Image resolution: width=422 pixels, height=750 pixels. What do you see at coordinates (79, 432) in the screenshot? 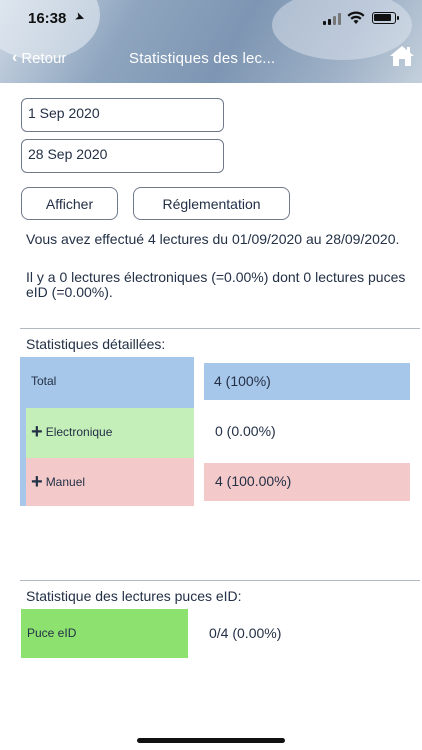
I see `electronic-label: Electronique` at bounding box center [79, 432].